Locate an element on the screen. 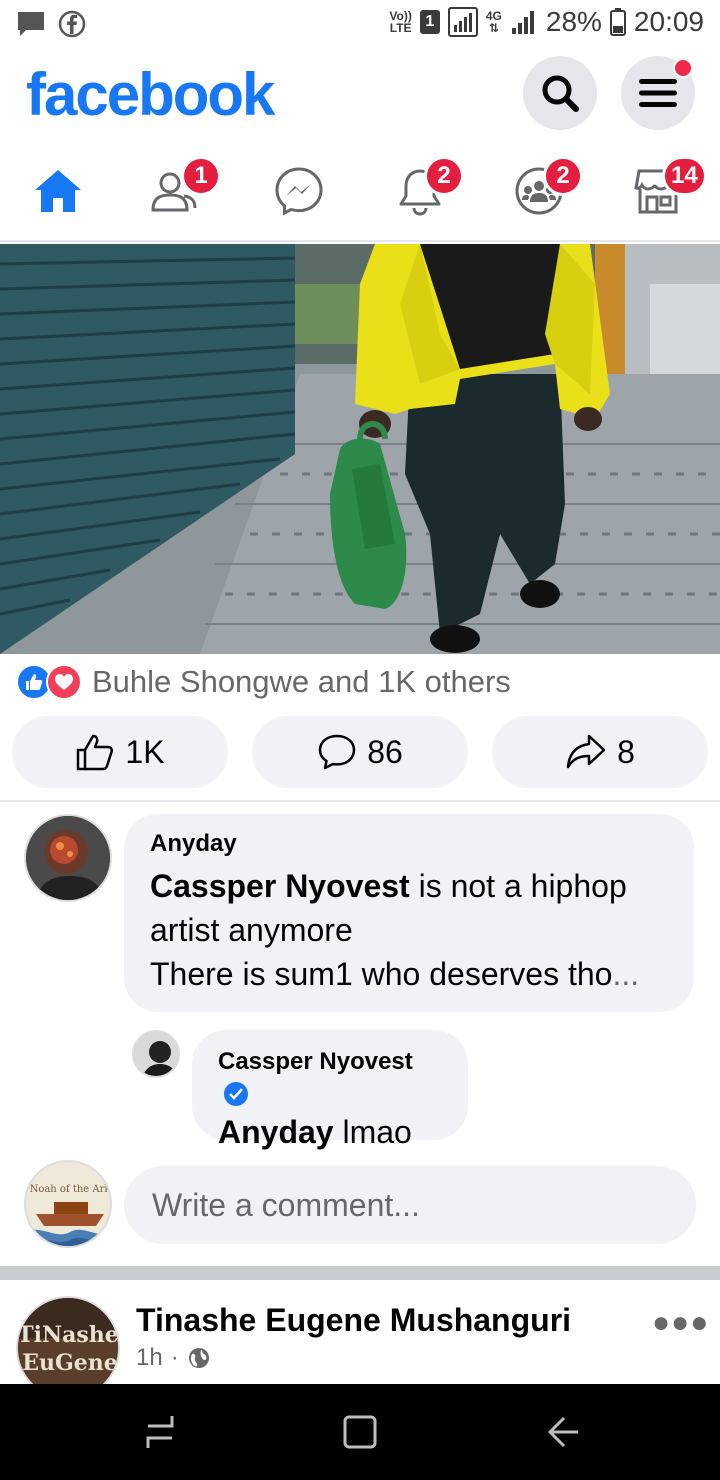 Image resolution: width=720 pixels, height=1480 pixels. android-navigation-bar is located at coordinates (360, 1432).